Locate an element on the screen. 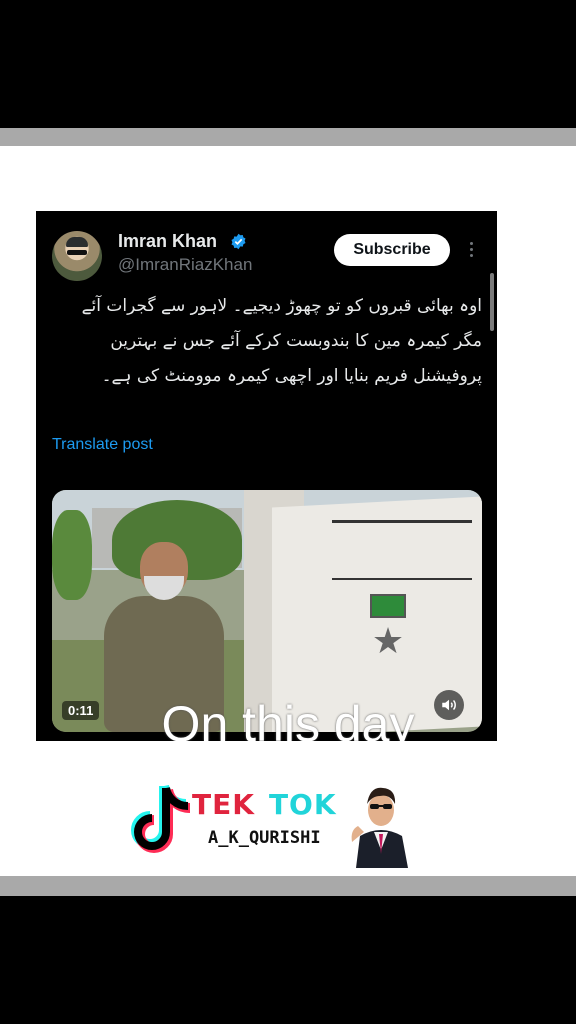 The image size is (576, 1024). verified-badge-icon is located at coordinates (238, 241).